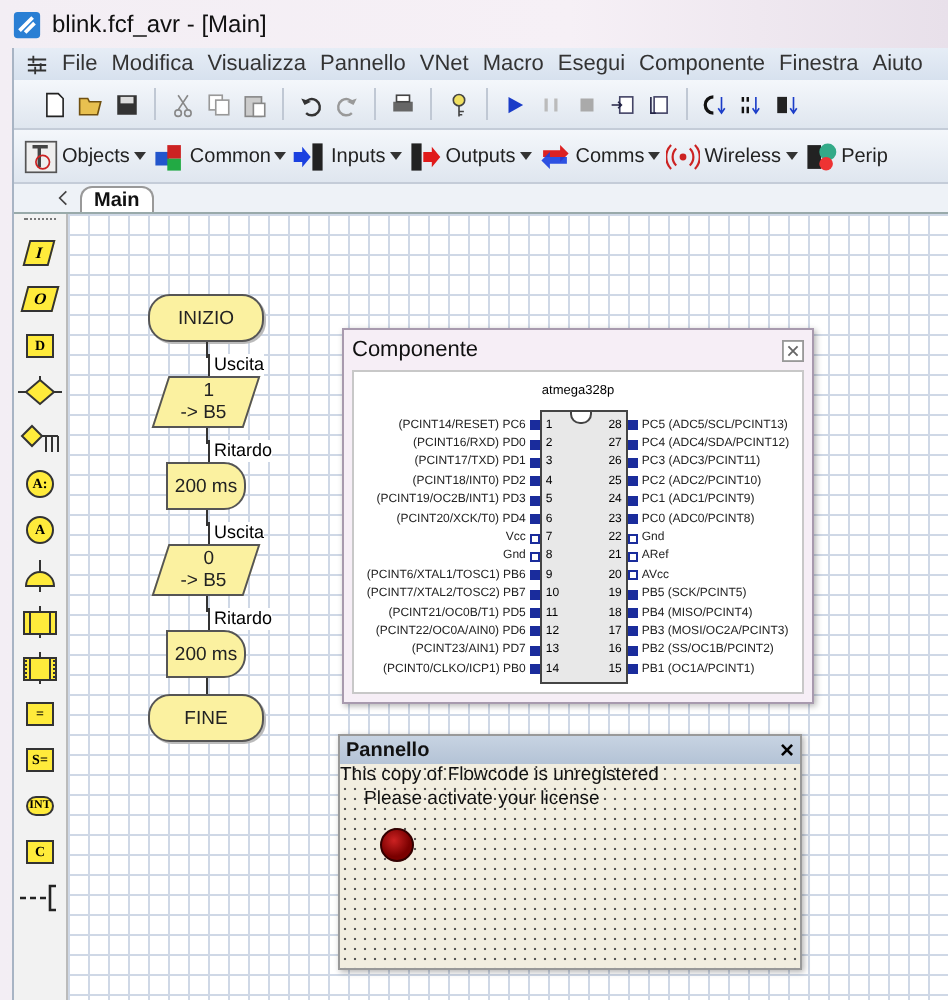 The image size is (948, 1000). I want to click on menu-item: Macro, so click(513, 64).